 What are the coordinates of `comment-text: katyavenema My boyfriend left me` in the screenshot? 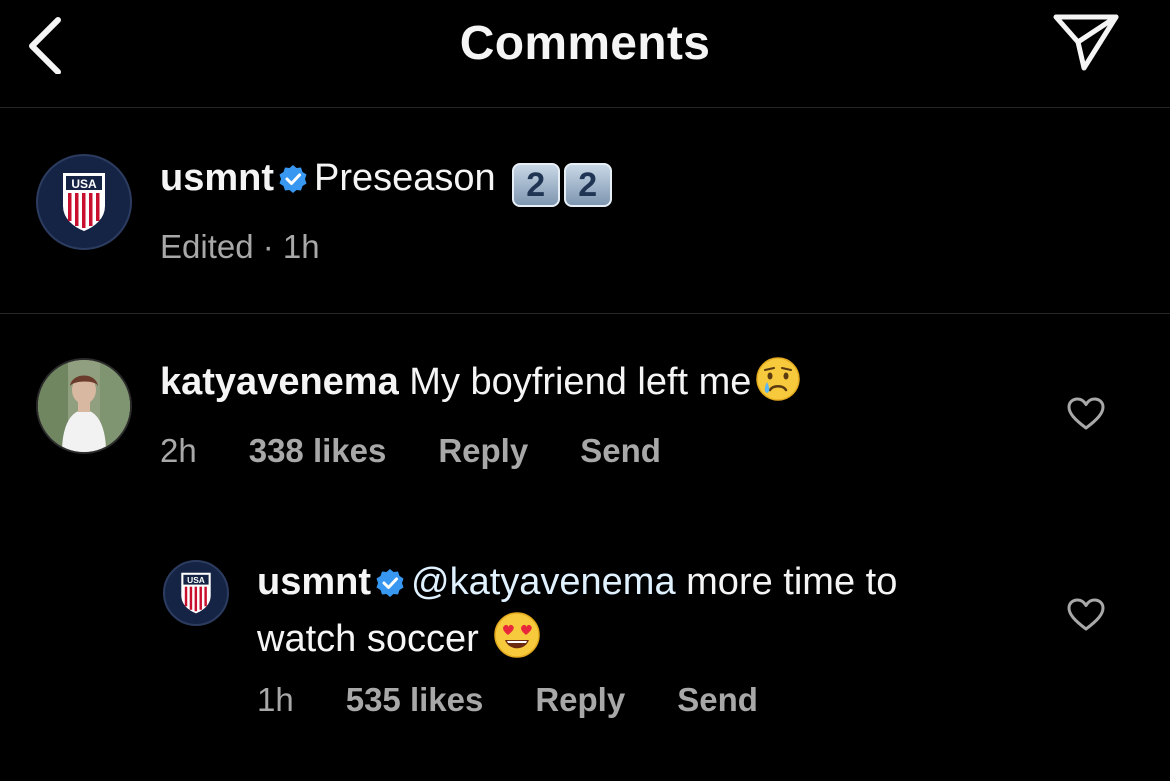 It's located at (480, 385).